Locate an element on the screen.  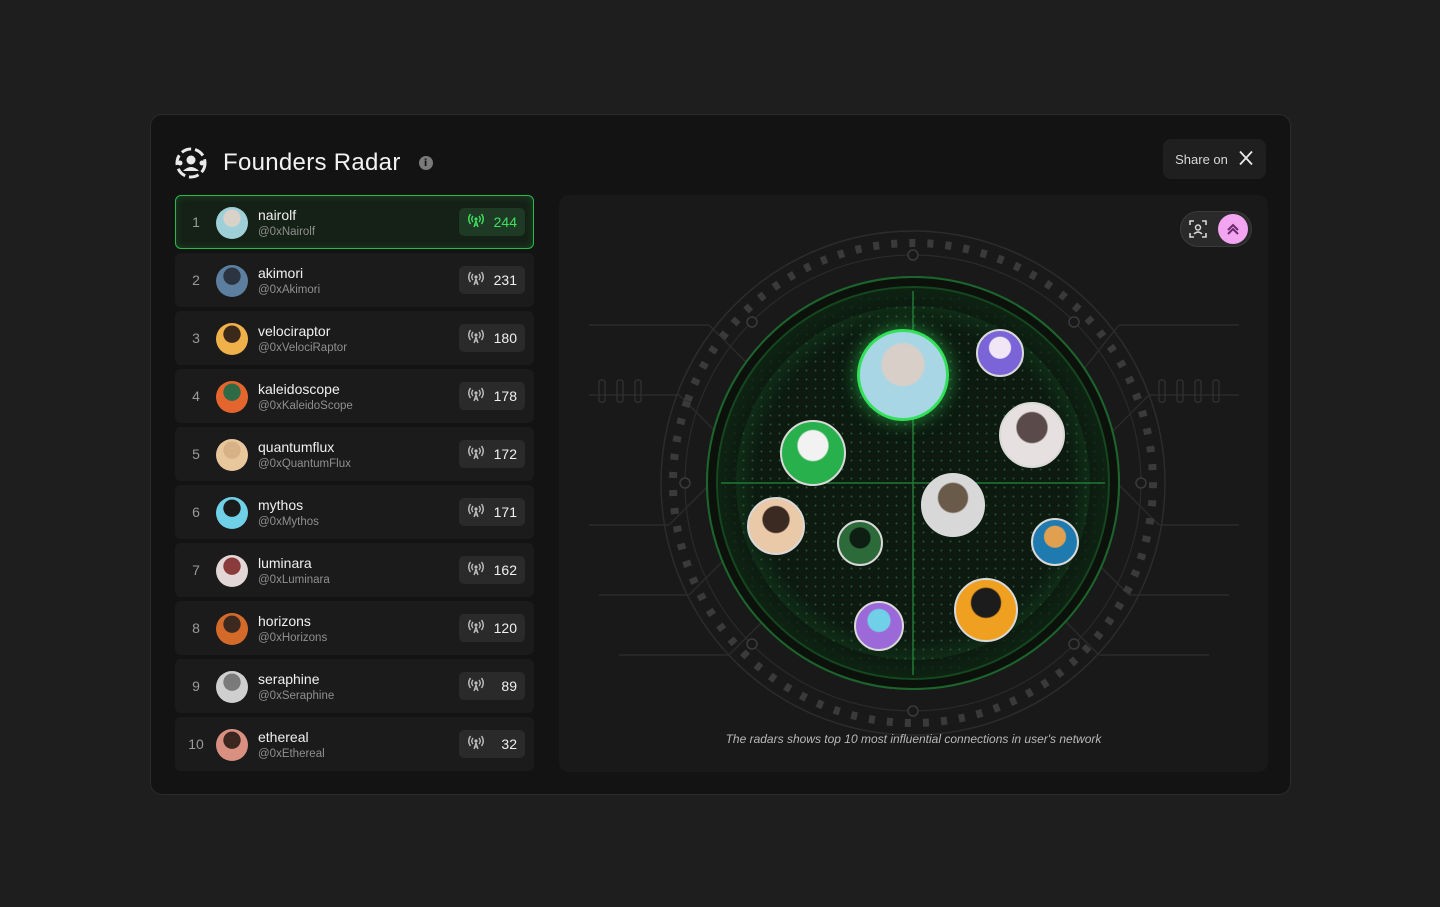
x-logo-icon is located at coordinates (1246, 159).